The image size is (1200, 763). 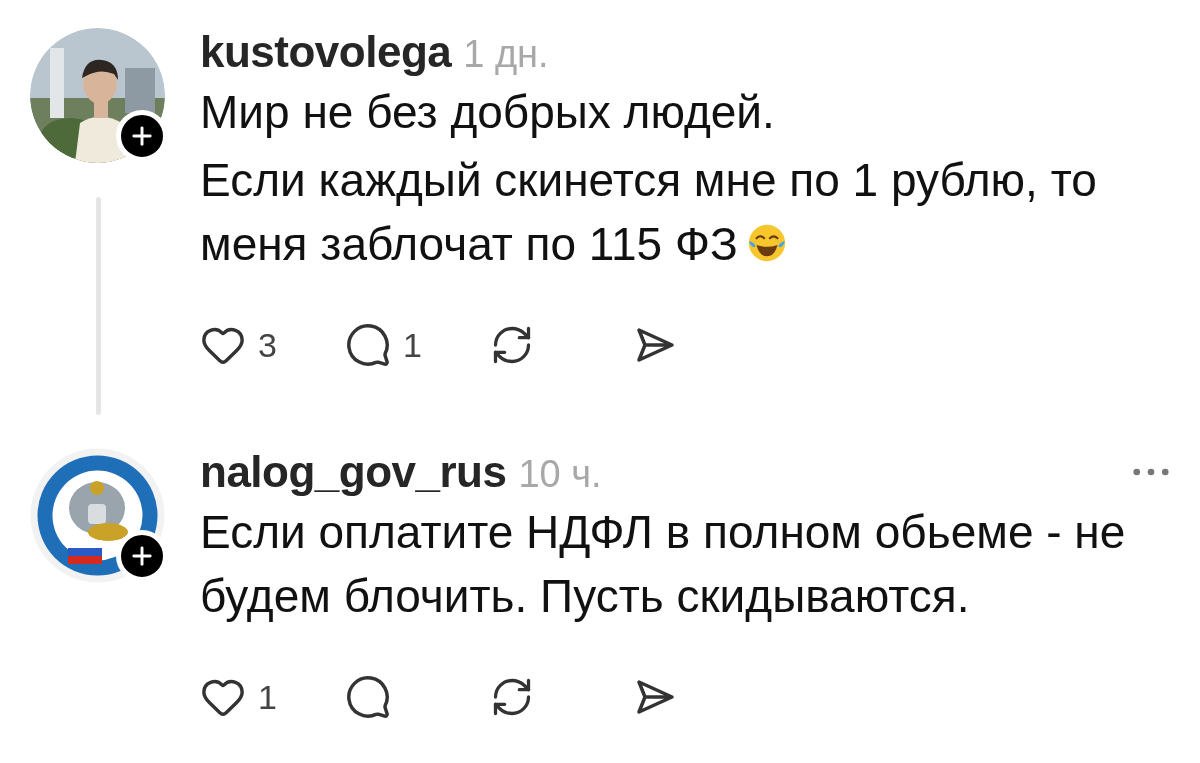 I want to click on username: kustovolega, so click(x=326, y=52).